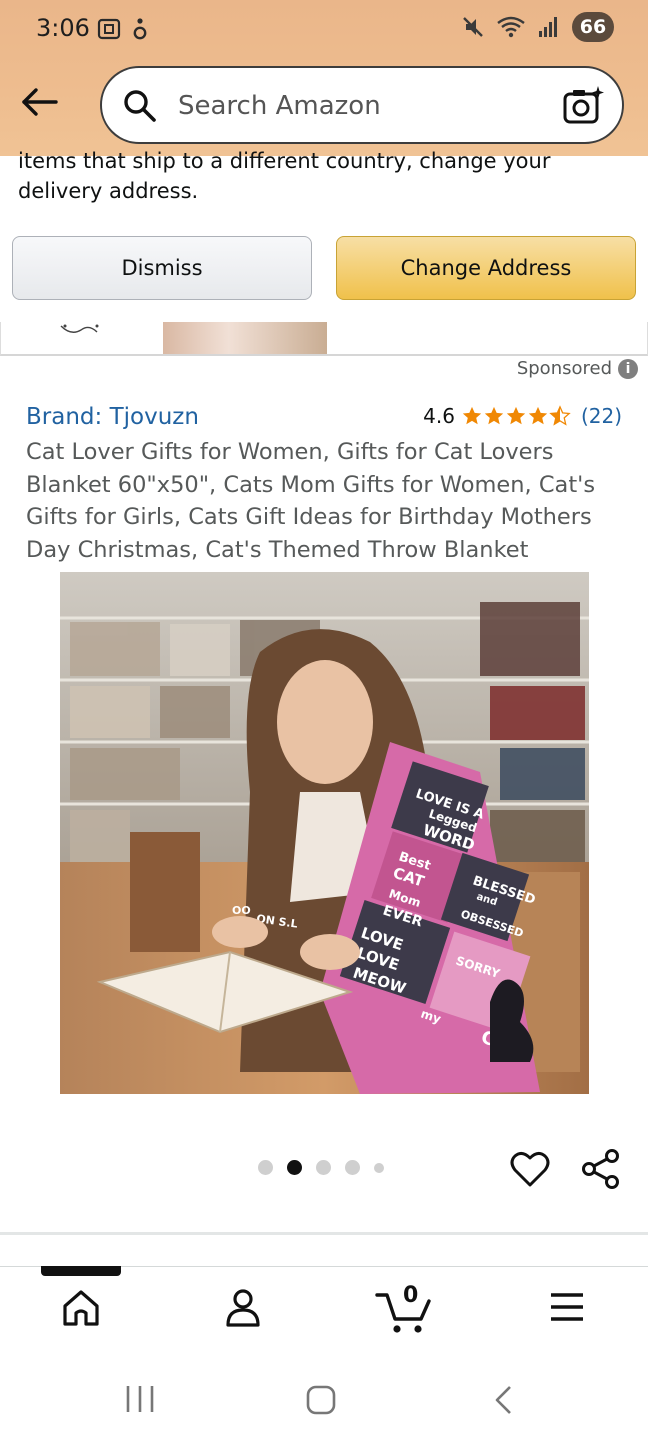  I want to click on section-divider, so click(324, 1233).